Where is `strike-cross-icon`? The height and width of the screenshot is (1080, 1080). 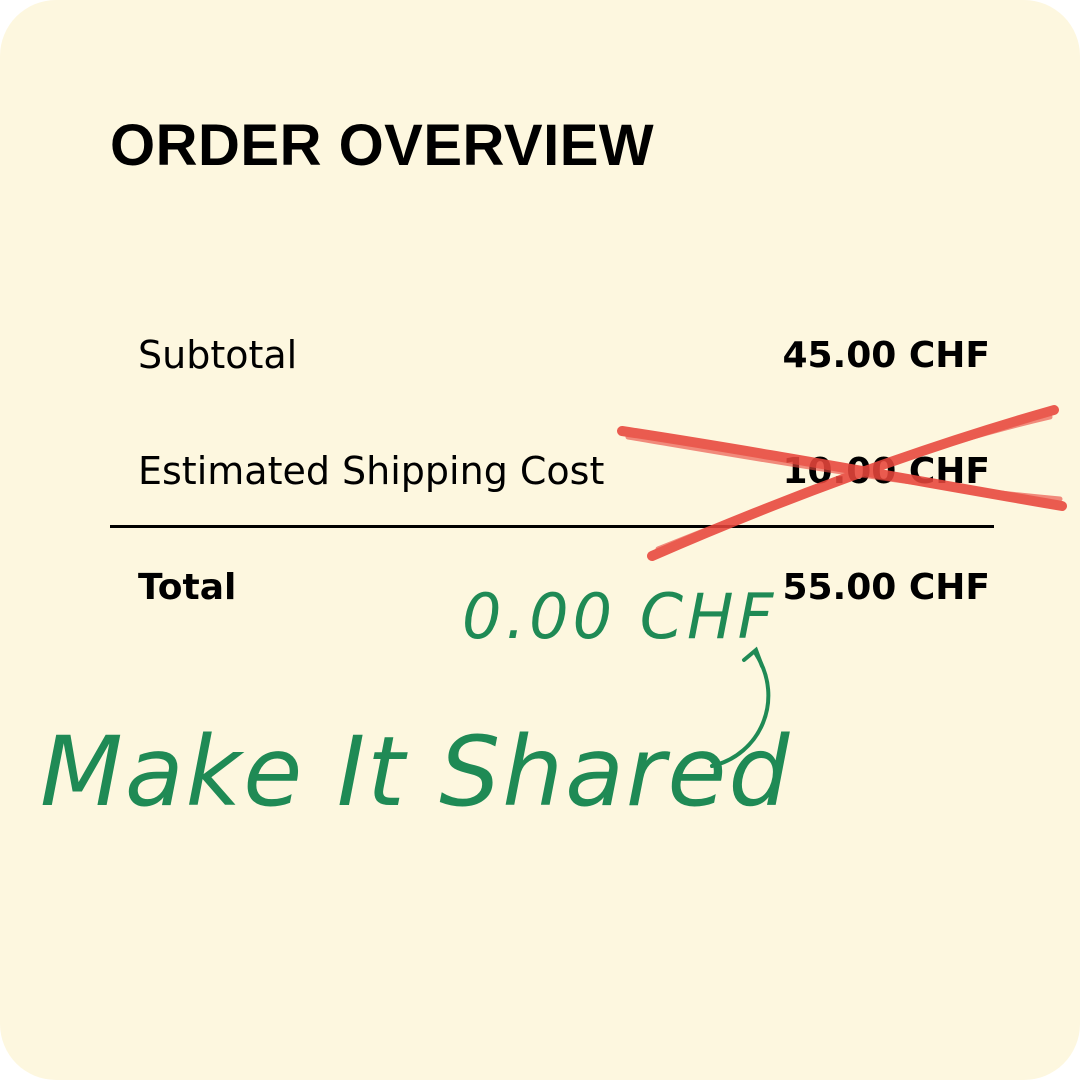 strike-cross-icon is located at coordinates (842, 483).